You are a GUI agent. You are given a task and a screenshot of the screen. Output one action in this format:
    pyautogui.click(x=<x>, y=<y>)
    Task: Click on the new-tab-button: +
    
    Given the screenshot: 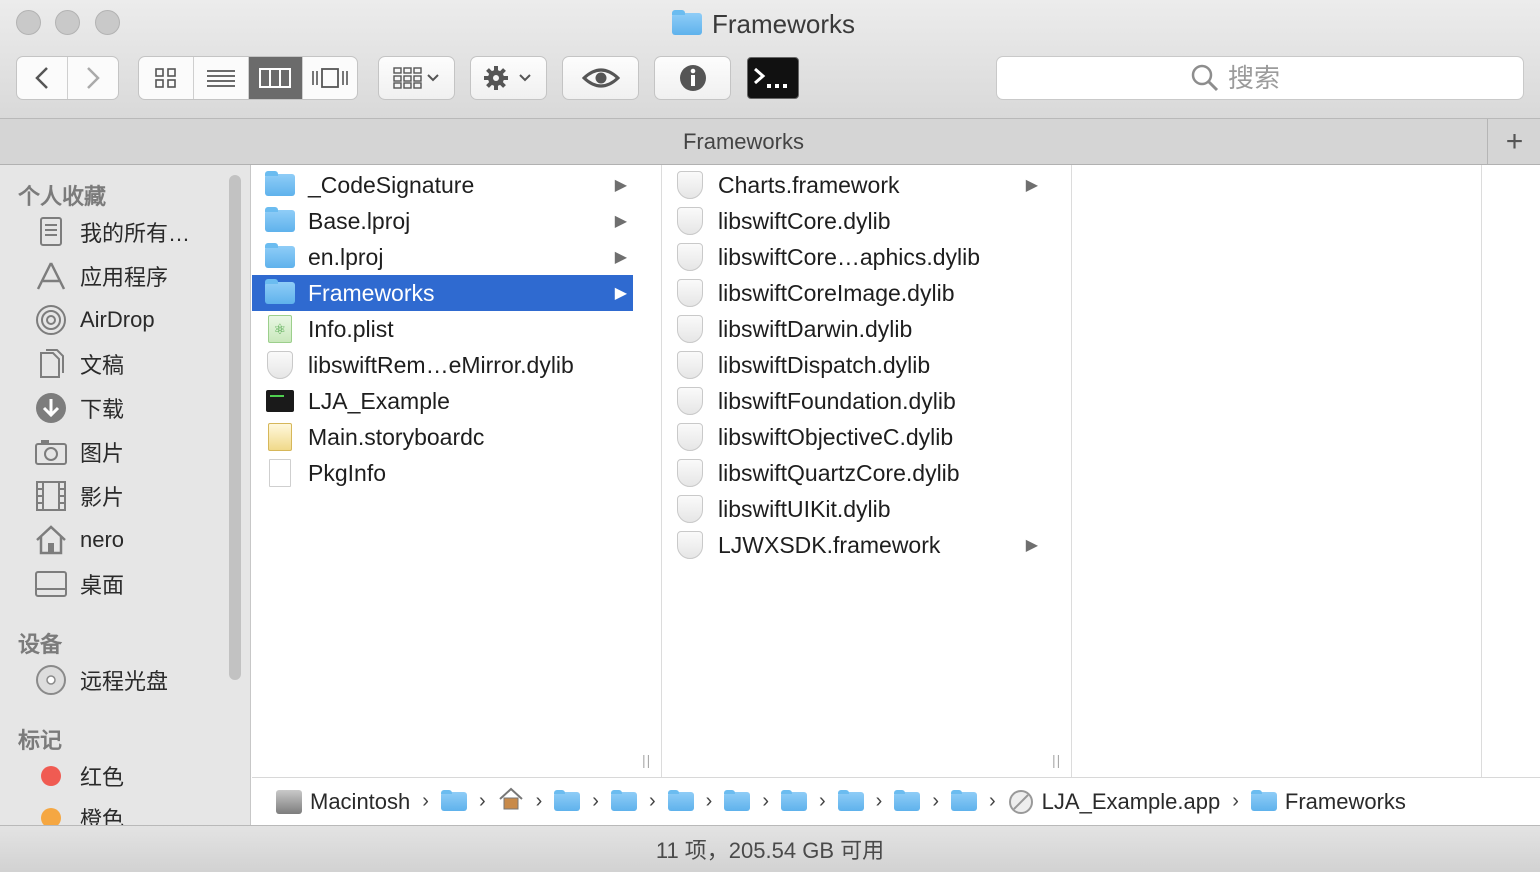 What is the action you would take?
    pyautogui.click(x=1513, y=141)
    